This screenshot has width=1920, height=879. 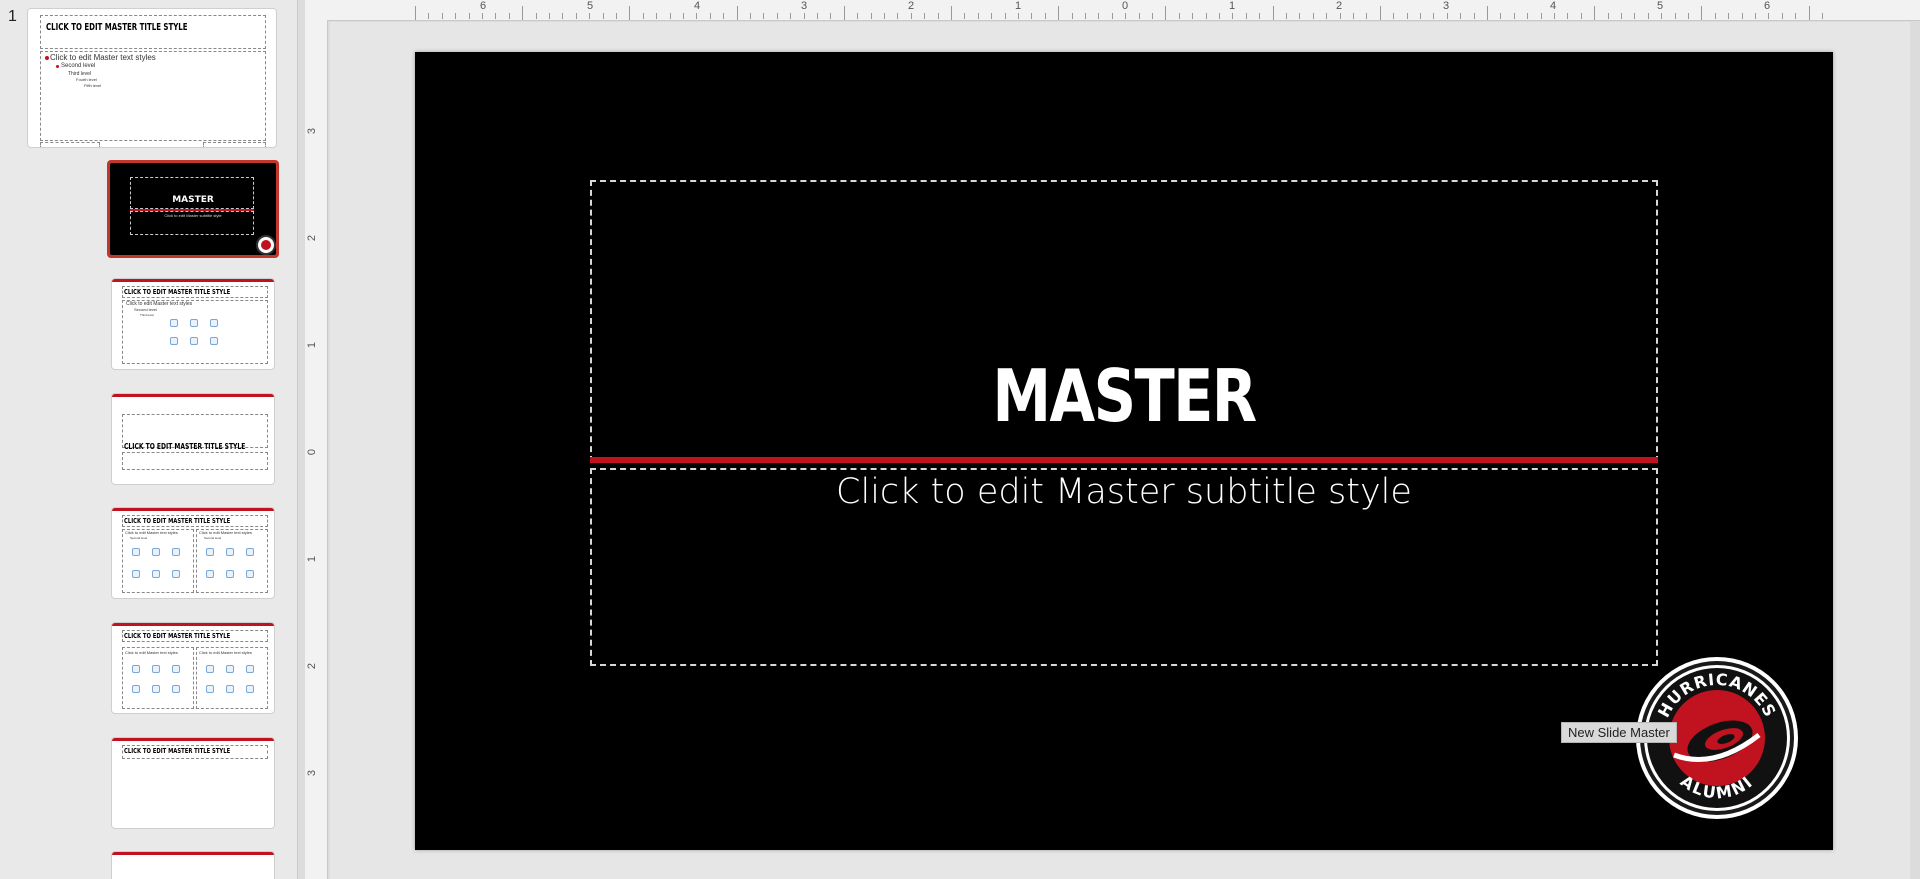 I want to click on vertical-ruler: 3 2 1 0 1 2 3, so click(x=316, y=449).